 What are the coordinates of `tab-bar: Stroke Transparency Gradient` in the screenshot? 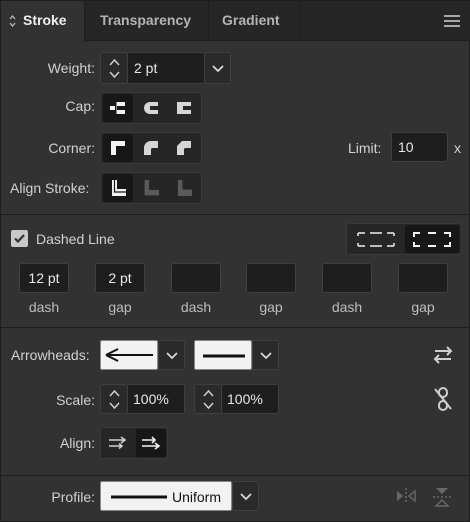 It's located at (235, 21).